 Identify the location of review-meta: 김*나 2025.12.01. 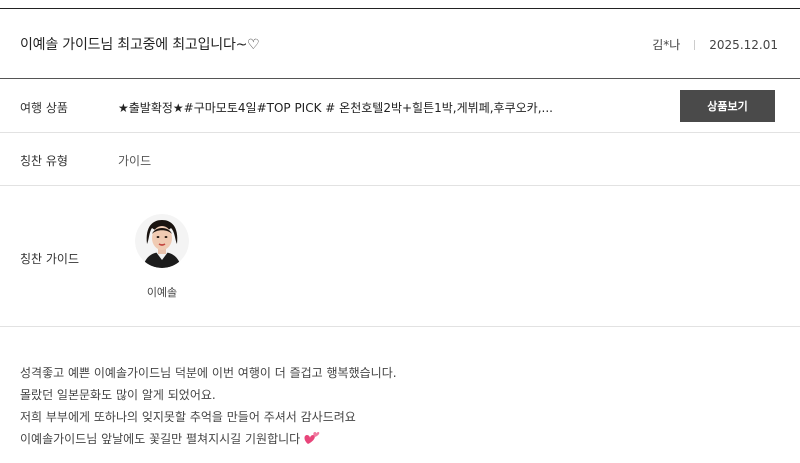
(715, 44).